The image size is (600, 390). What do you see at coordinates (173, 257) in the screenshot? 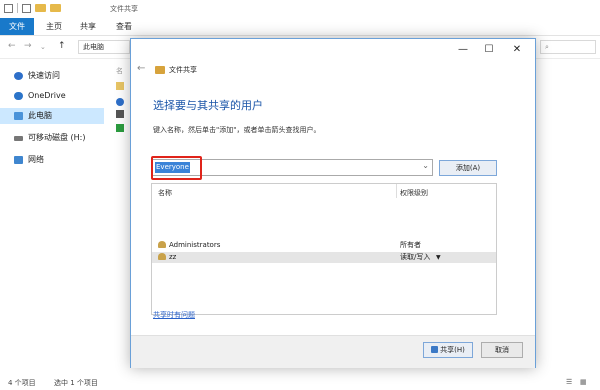
I see `user-name: zz` at bounding box center [173, 257].